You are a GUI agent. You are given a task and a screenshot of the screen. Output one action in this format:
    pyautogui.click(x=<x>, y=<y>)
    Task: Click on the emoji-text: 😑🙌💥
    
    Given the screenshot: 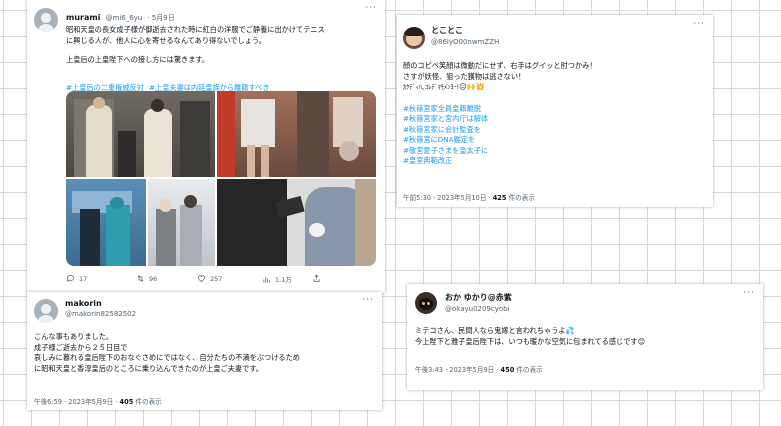 What is the action you would take?
    pyautogui.click(x=472, y=86)
    